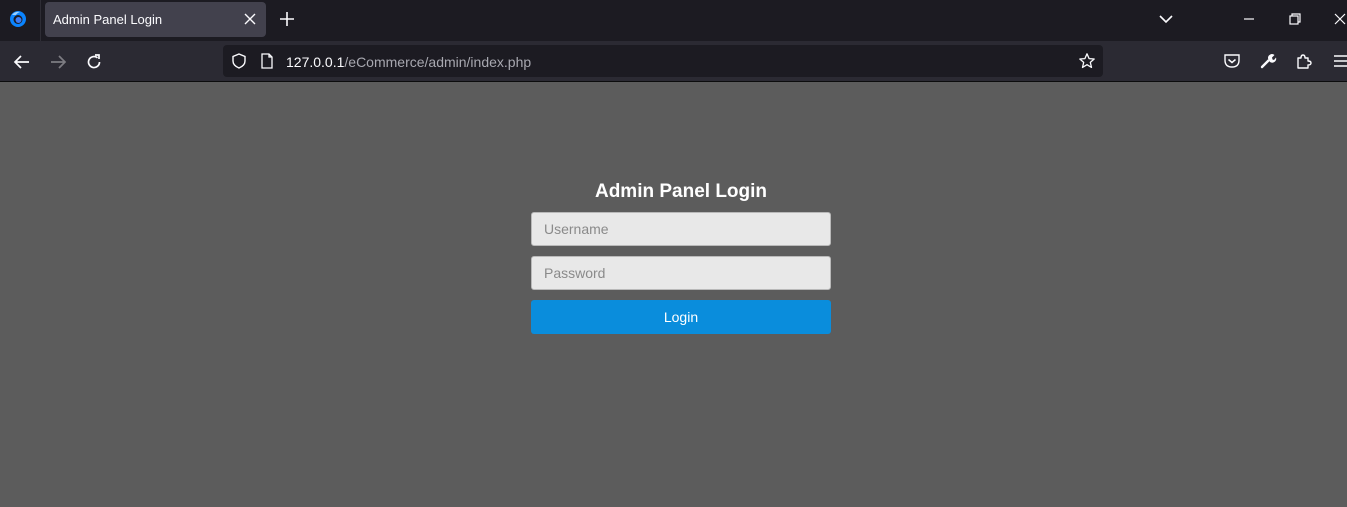 The height and width of the screenshot is (507, 1347). Describe the element at coordinates (681, 191) in the screenshot. I see `login-heading: Admin Panel Login` at that location.